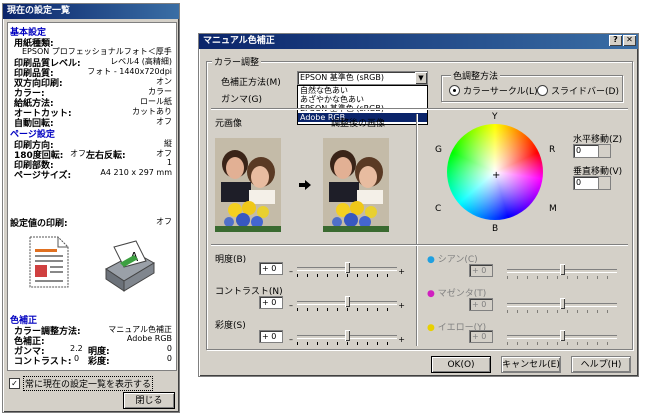  I want to click on autorotate-value: オフ, so click(164, 121).